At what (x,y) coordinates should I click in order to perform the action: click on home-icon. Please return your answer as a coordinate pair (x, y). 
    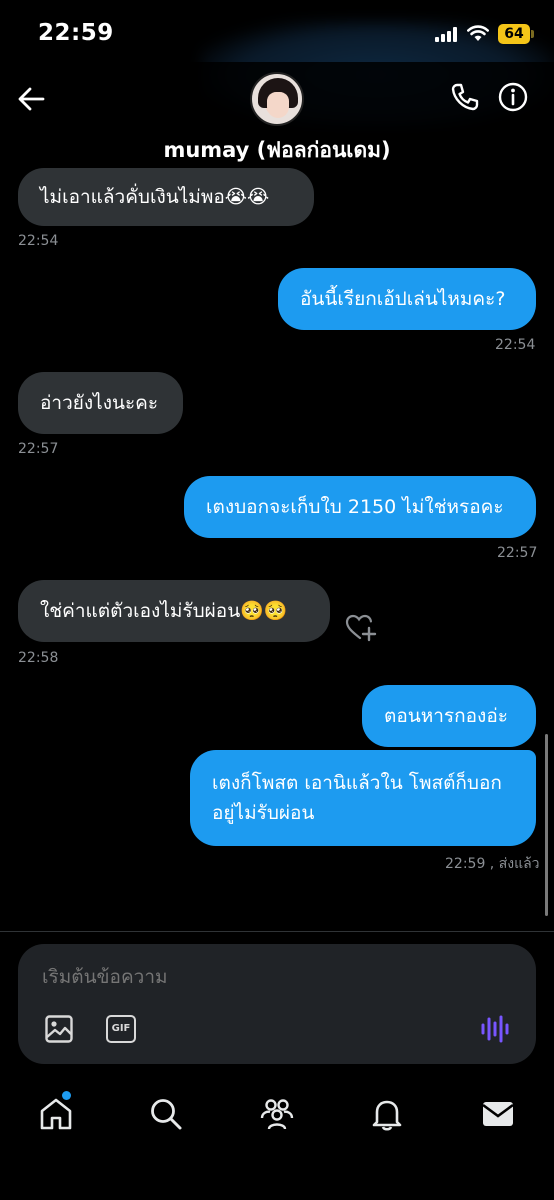
    Looking at the image, I should click on (56, 1114).